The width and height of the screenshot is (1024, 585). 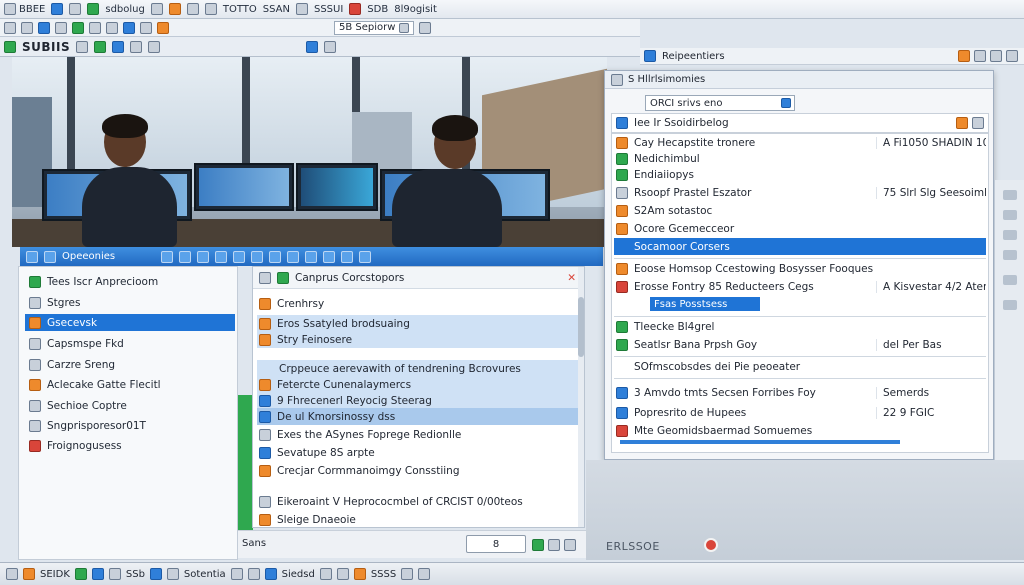 I want to click on sub-selection: Fsas Posstsess, so click(x=705, y=304).